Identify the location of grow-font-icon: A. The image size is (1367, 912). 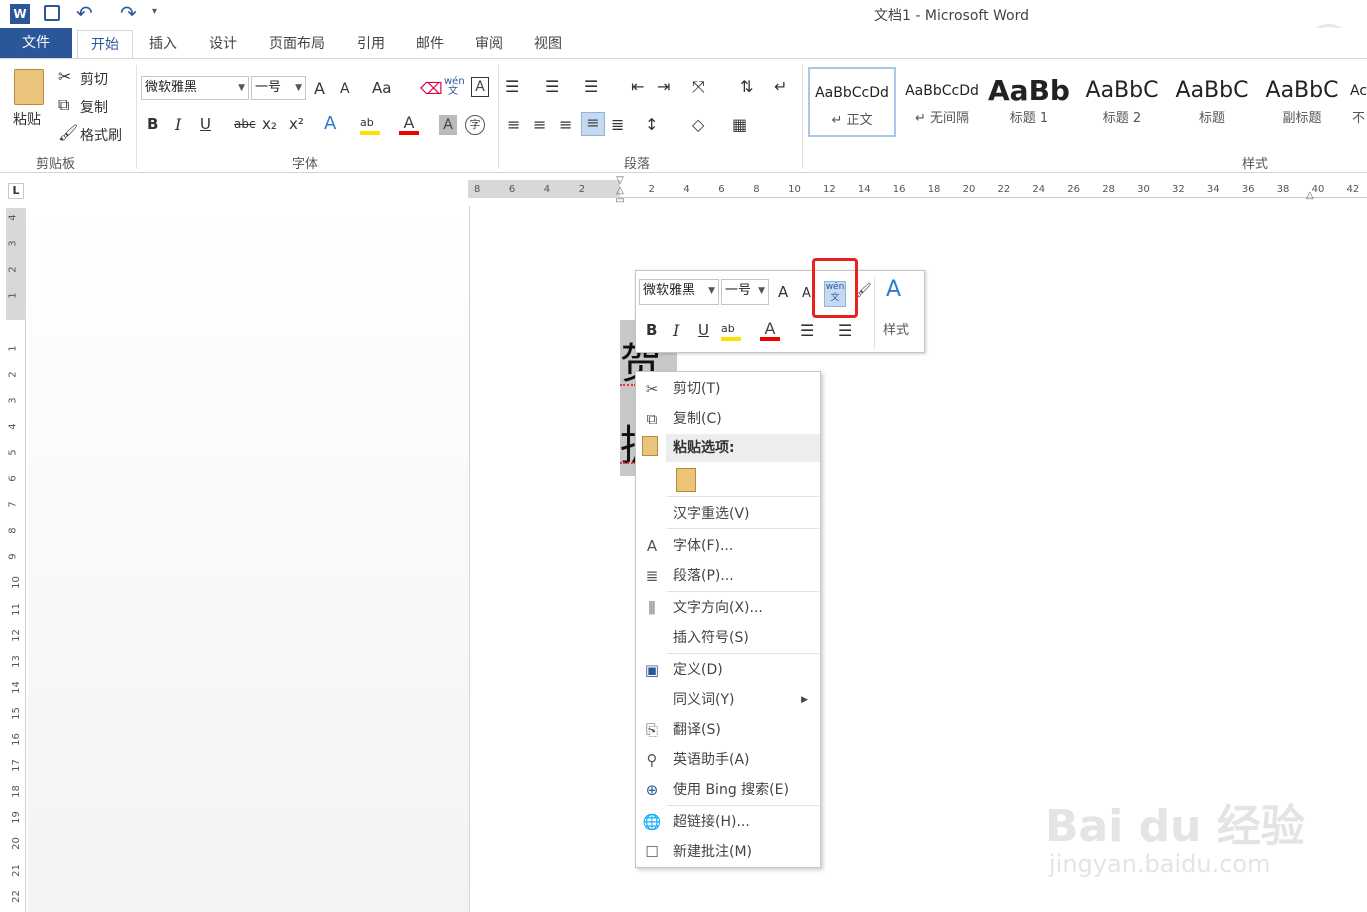
(319, 88).